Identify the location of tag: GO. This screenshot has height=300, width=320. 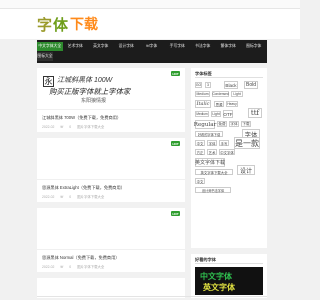
(198, 85).